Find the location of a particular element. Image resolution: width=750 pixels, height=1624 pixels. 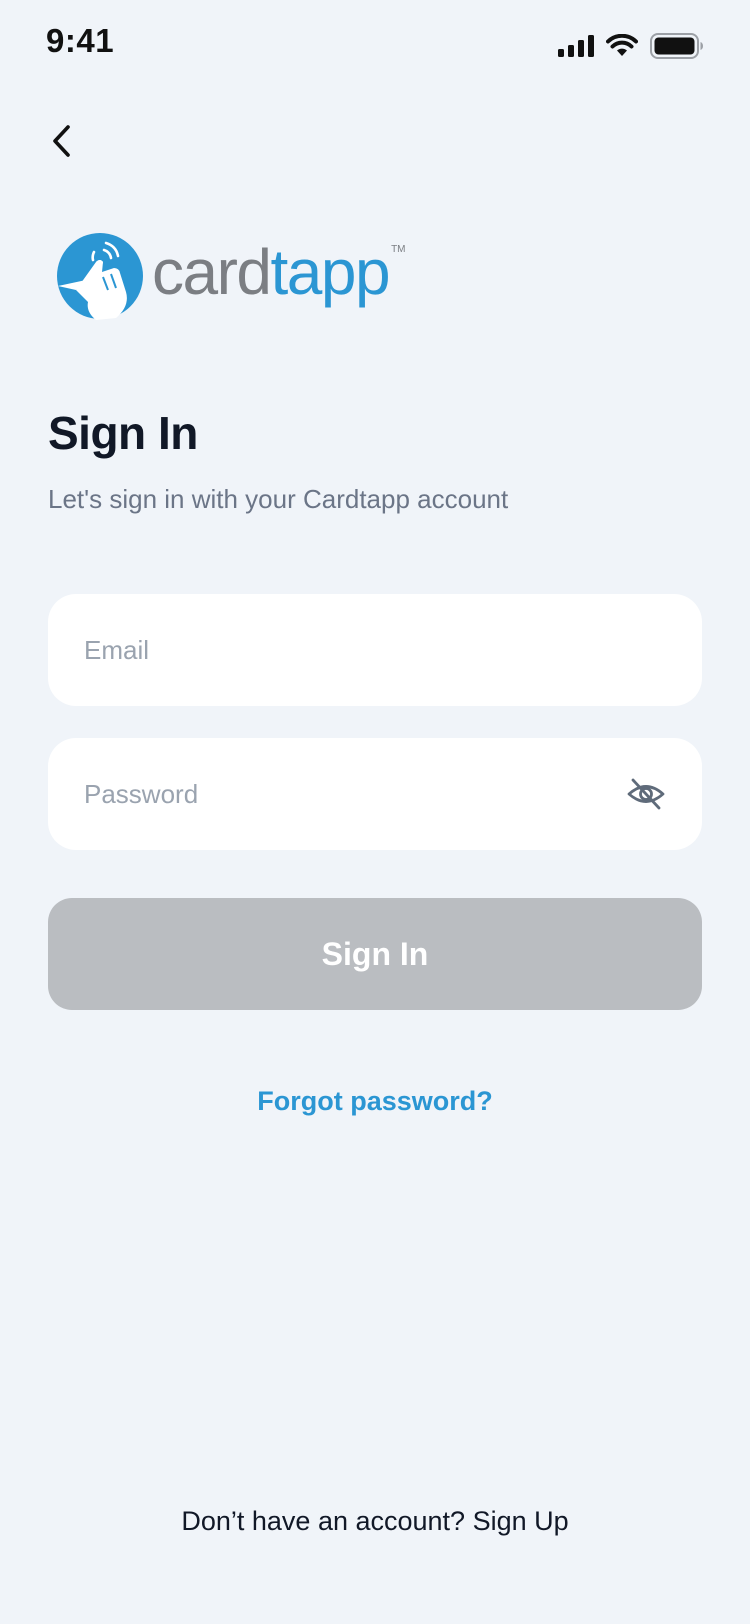

email-field-container is located at coordinates (375, 650).